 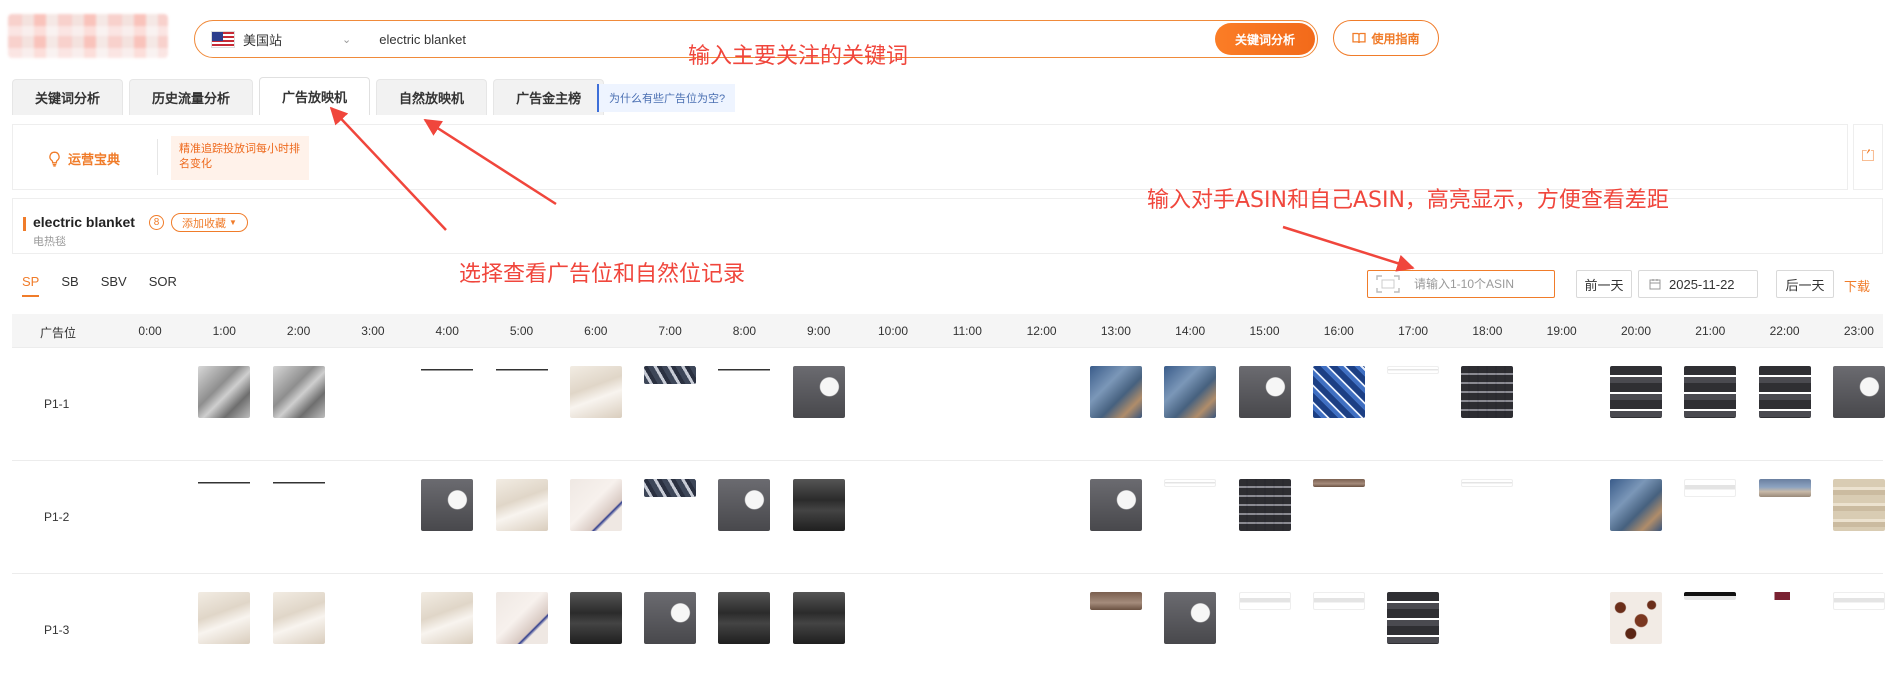 I want to click on hour-label: 15:00, so click(x=1264, y=331).